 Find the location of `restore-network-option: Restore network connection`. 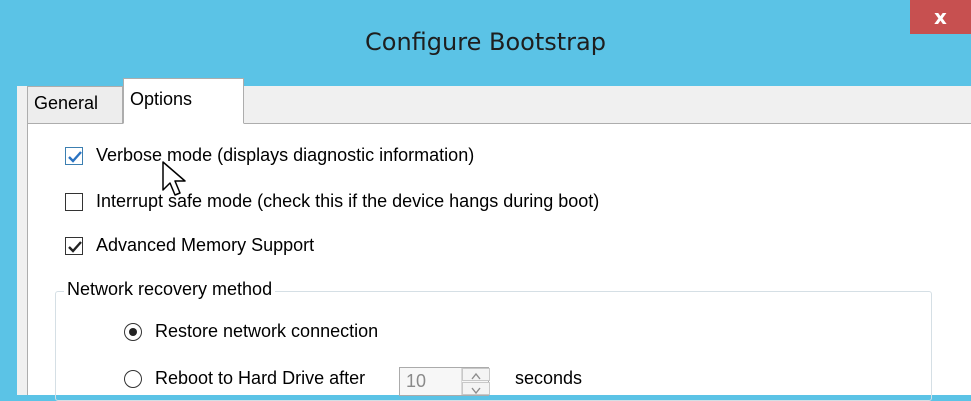

restore-network-option: Restore network connection is located at coordinates (324, 333).